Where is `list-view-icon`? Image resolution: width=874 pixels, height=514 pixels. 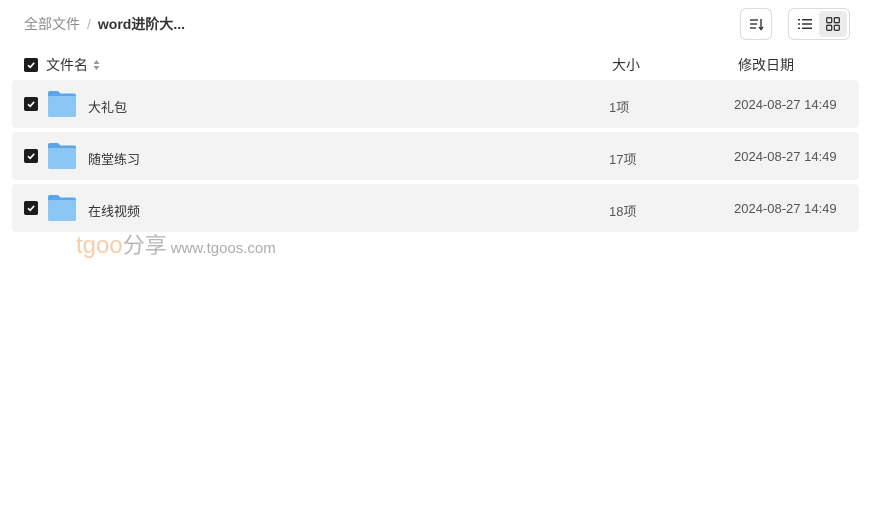
list-view-icon is located at coordinates (805, 24).